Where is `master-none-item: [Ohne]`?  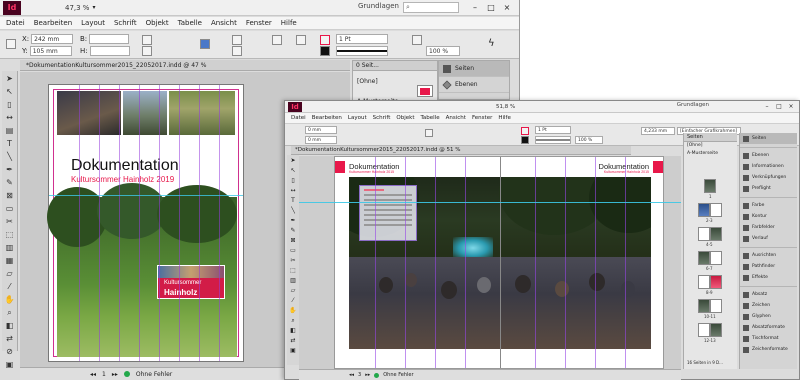
master-none-item: [Ohne] is located at coordinates (710, 146).